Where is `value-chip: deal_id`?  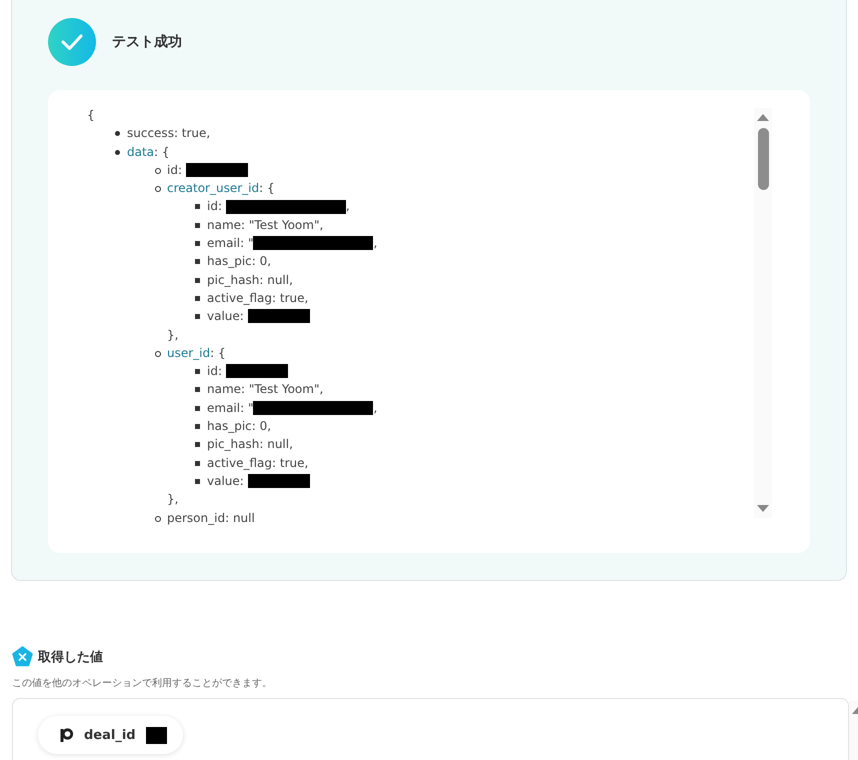
value-chip: deal_id is located at coordinates (110, 735).